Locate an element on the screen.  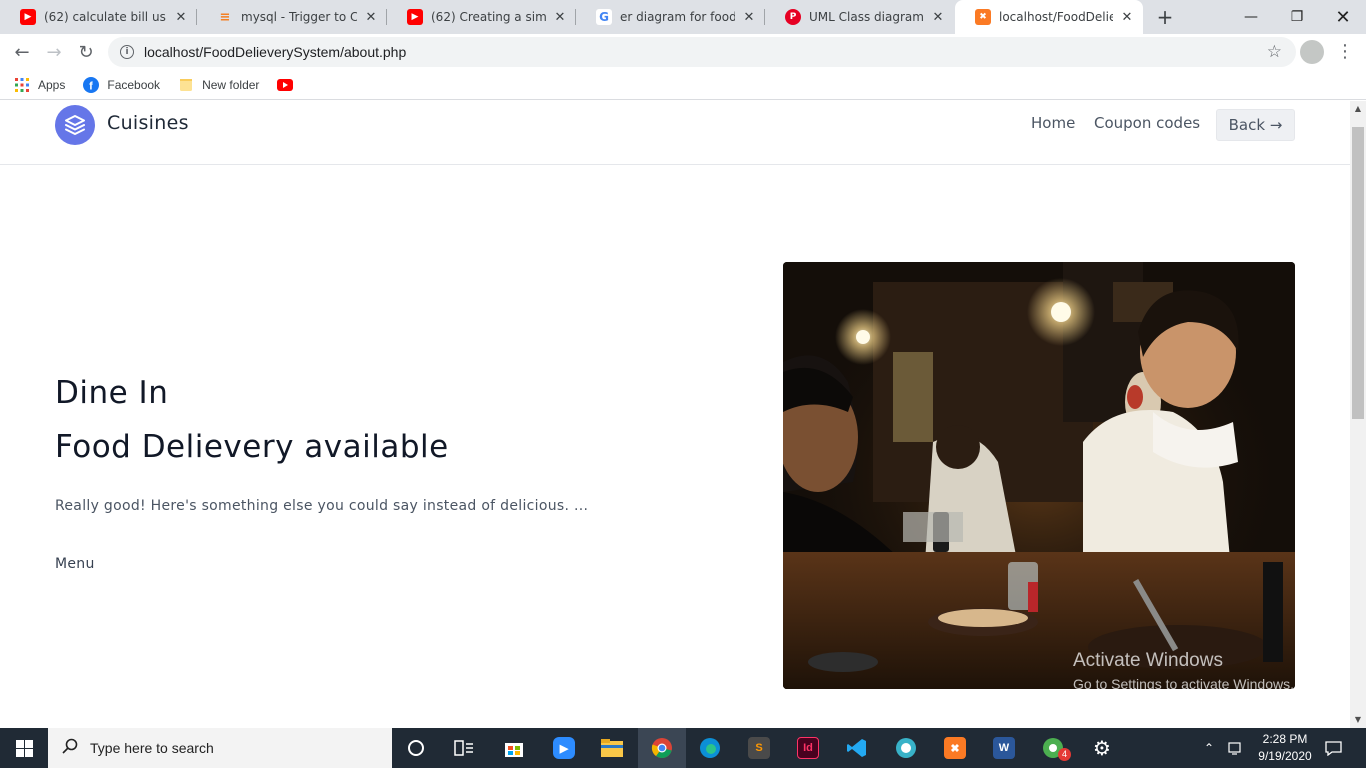
browser-tab-active: ✖ localhost/FoodDelievery ✕ is located at coordinates (1049, 17).